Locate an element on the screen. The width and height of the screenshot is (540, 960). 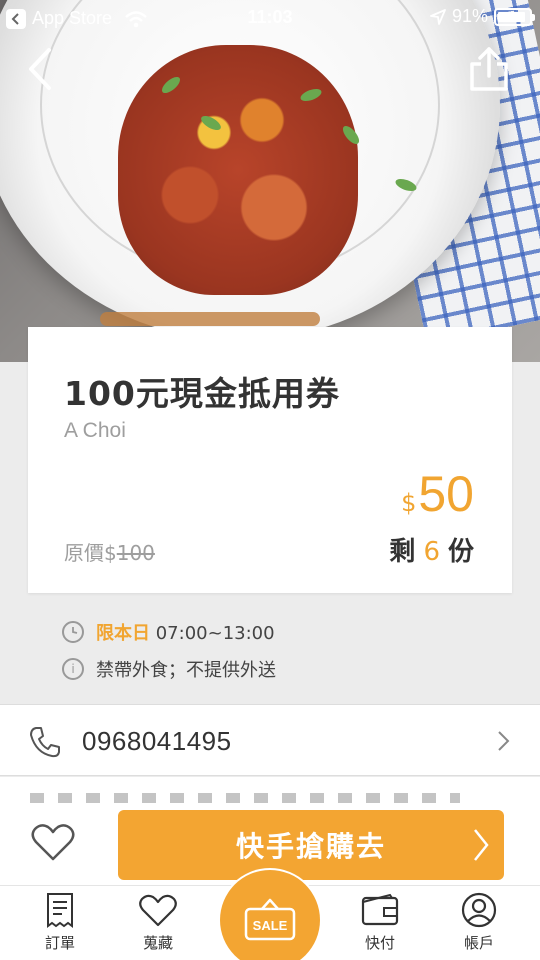
address-row is located at coordinates (270, 792).